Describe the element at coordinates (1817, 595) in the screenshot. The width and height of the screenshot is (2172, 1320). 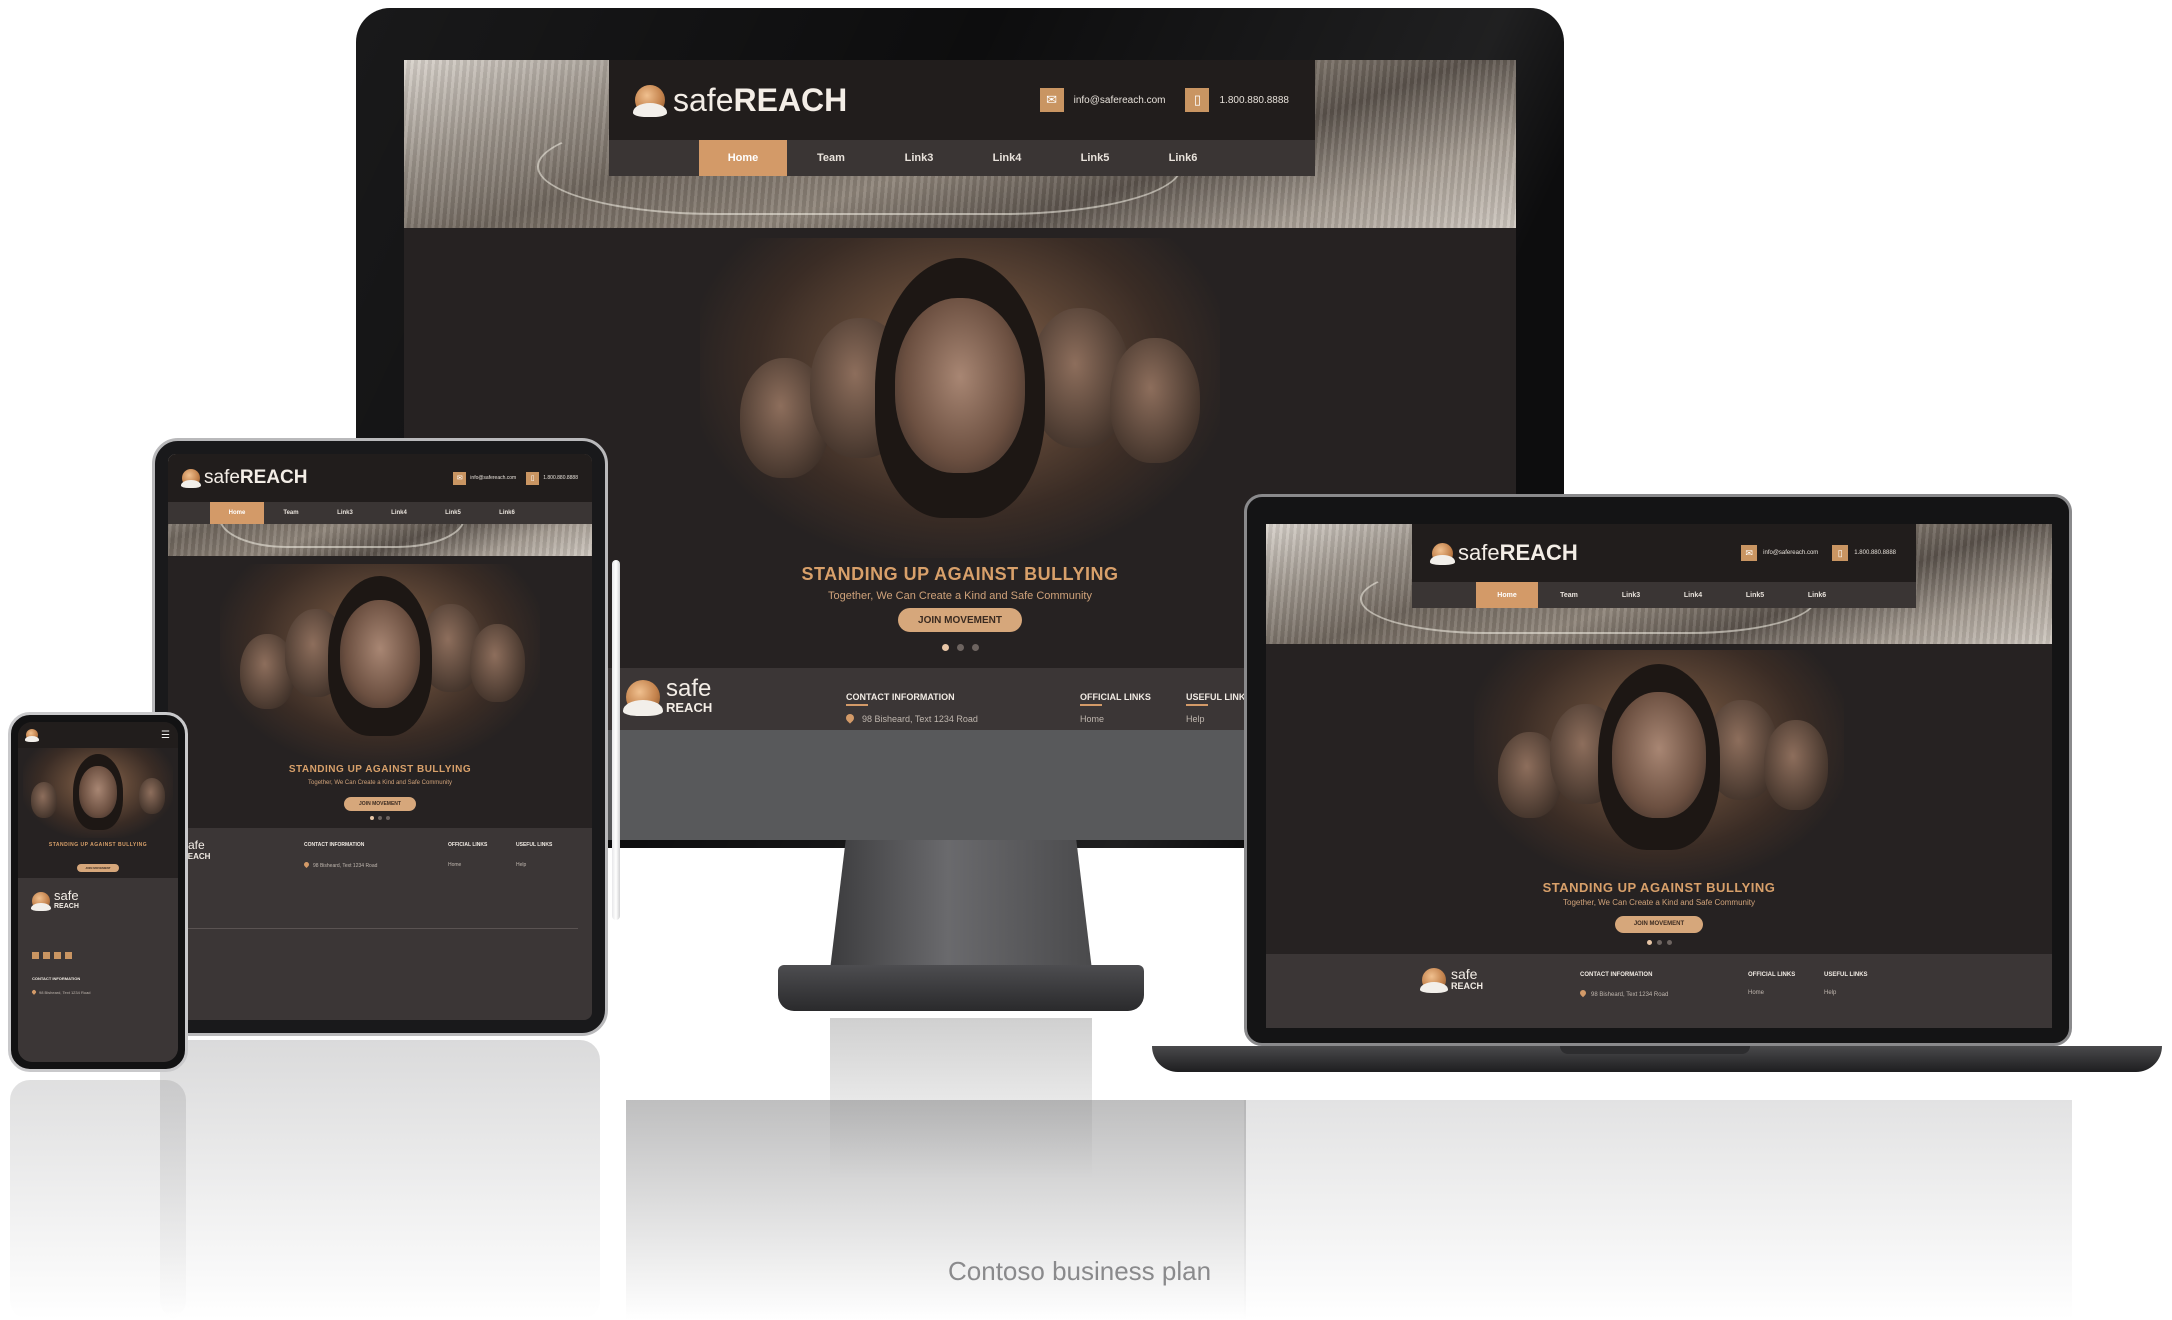
I see `laptop-nav-link6: Link6` at that location.